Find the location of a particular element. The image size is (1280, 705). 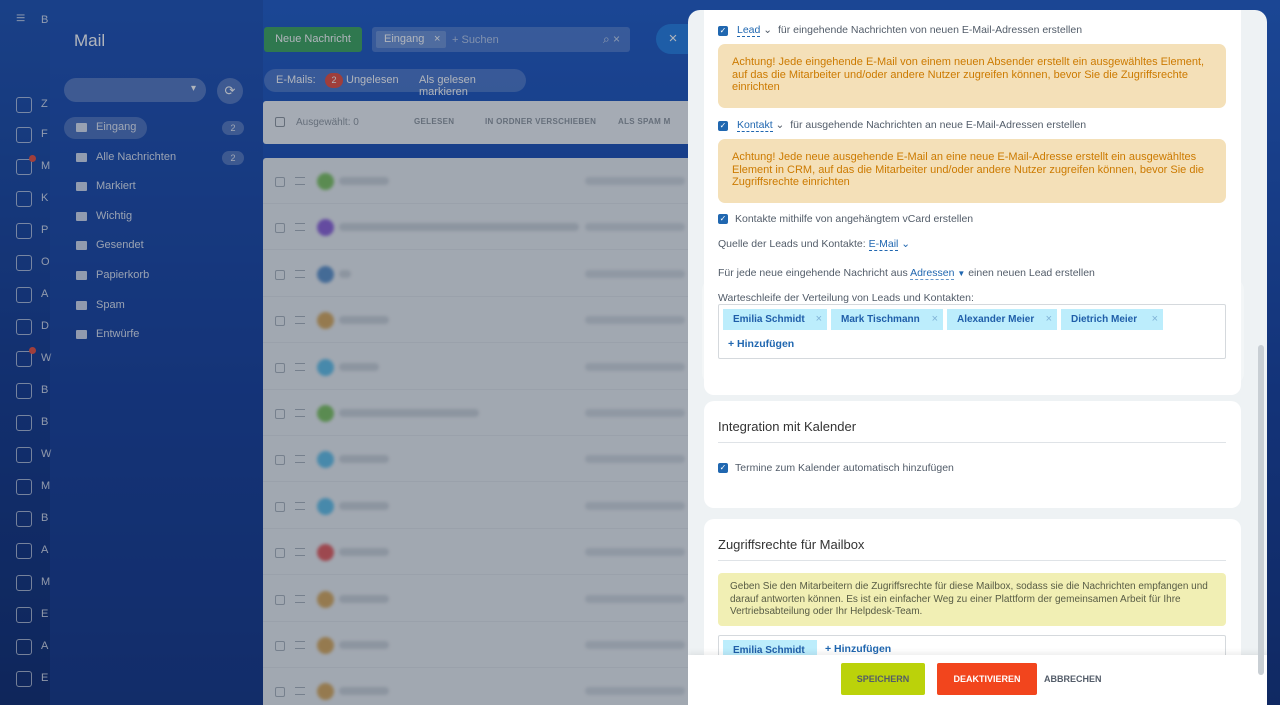

queue-member-name: Alexander Meier is located at coordinates (996, 319).